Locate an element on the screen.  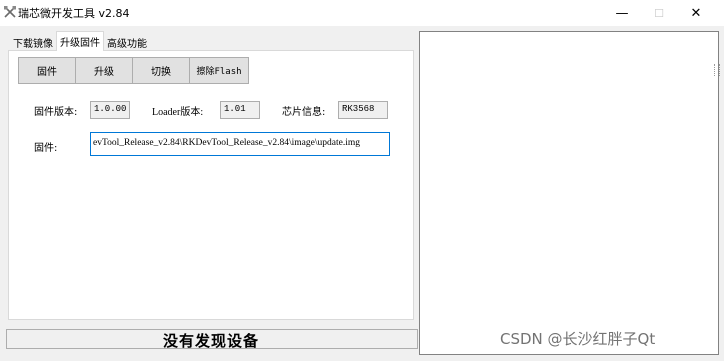
title-bar: 瑞芯微开发工具 v2.84 — ☐ ✕ is located at coordinates (362, 13).